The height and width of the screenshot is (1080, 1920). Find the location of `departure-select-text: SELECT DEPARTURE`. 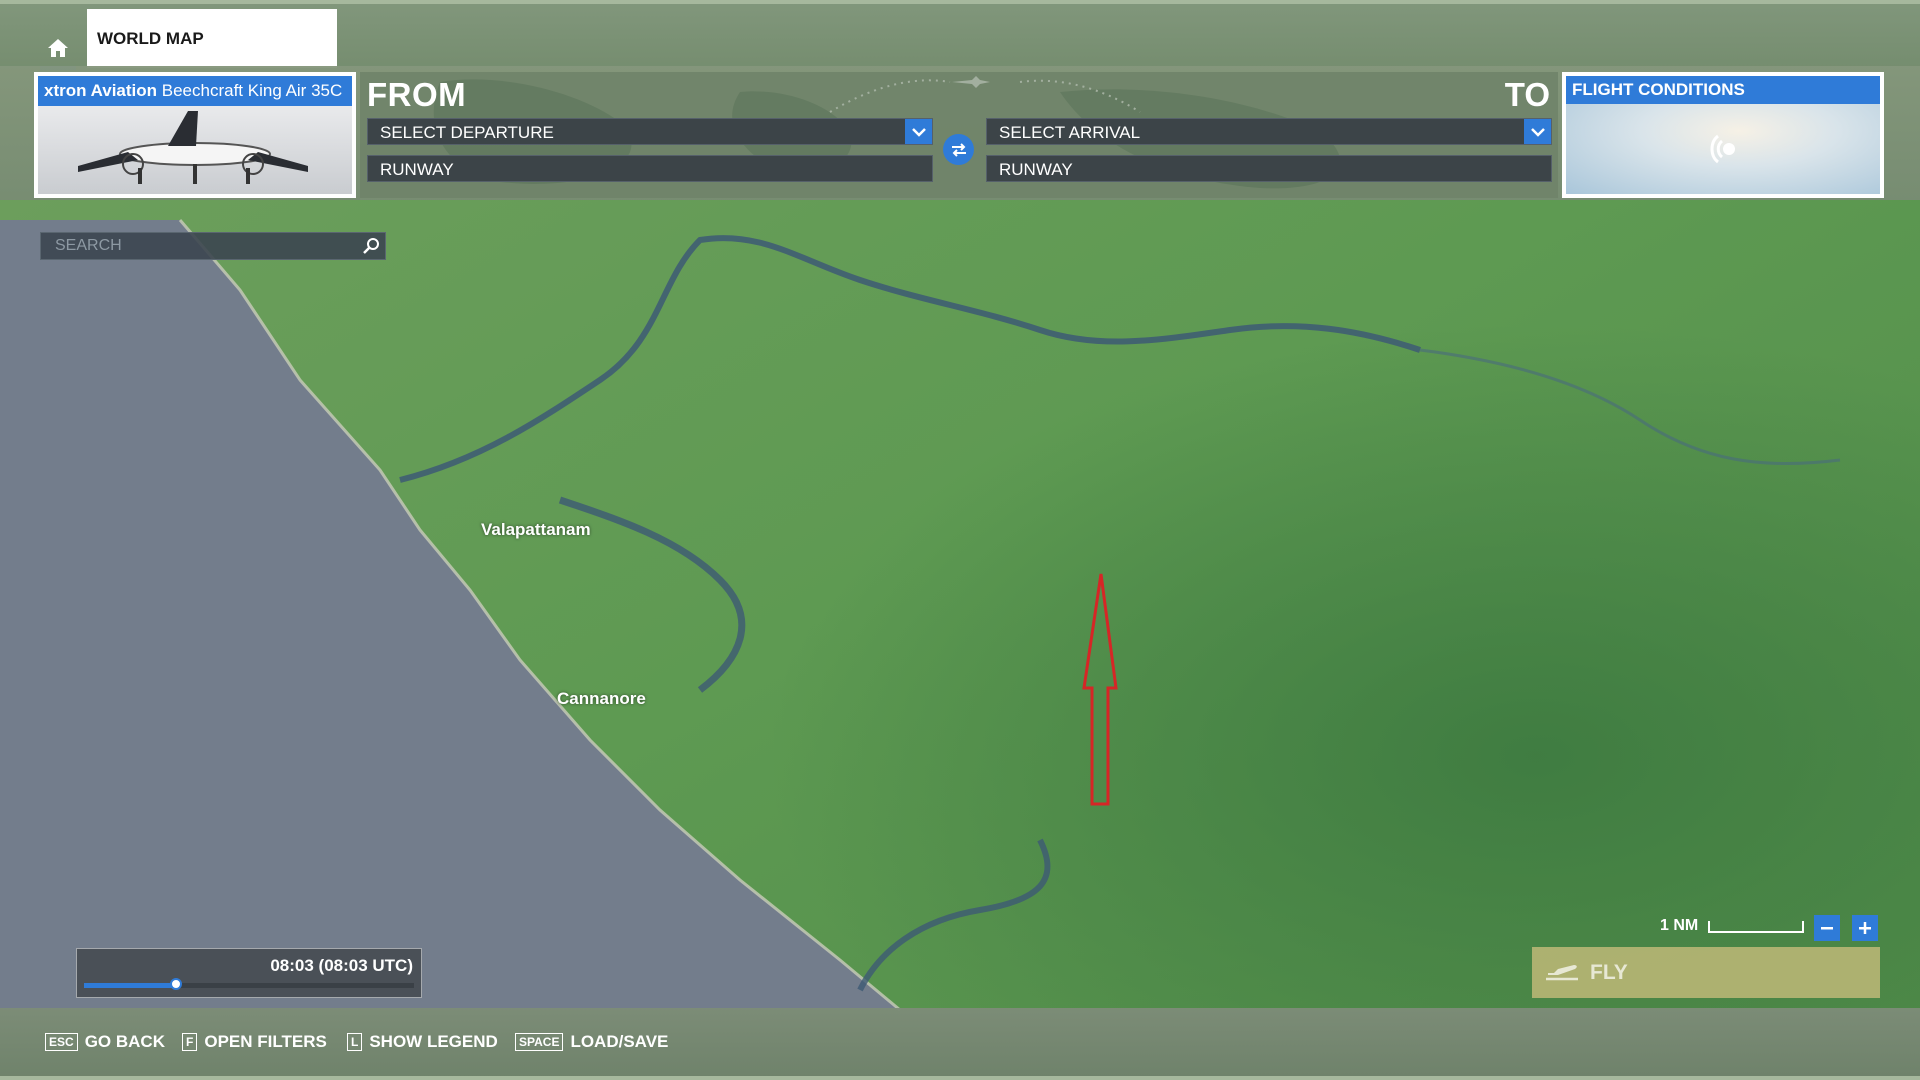

departure-select-text: SELECT DEPARTURE is located at coordinates (467, 132).